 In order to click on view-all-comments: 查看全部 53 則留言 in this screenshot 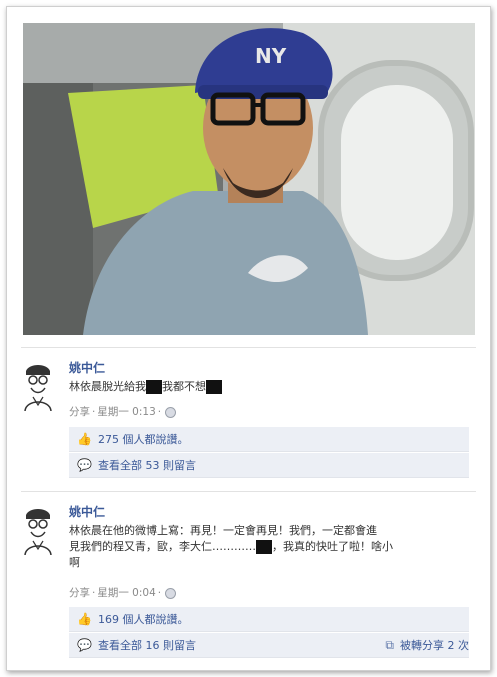, I will do `click(147, 465)`.